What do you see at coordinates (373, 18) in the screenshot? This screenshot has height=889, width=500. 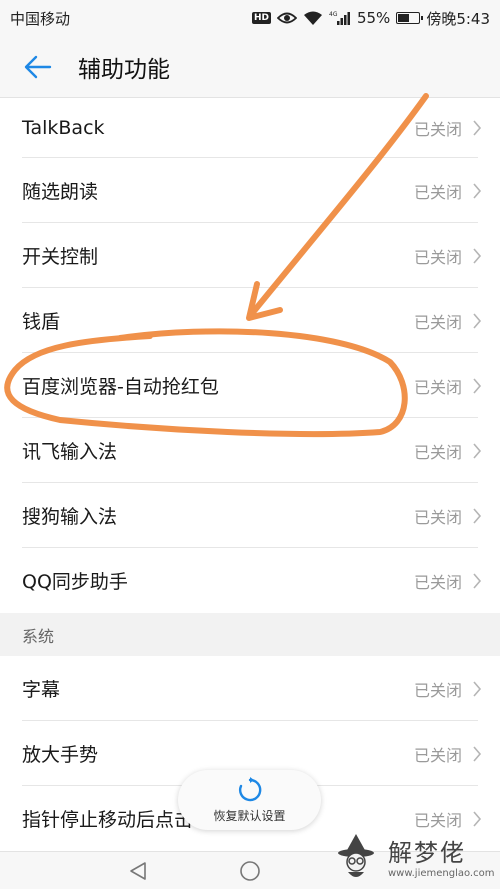 I see `battery-percent: 55%` at bounding box center [373, 18].